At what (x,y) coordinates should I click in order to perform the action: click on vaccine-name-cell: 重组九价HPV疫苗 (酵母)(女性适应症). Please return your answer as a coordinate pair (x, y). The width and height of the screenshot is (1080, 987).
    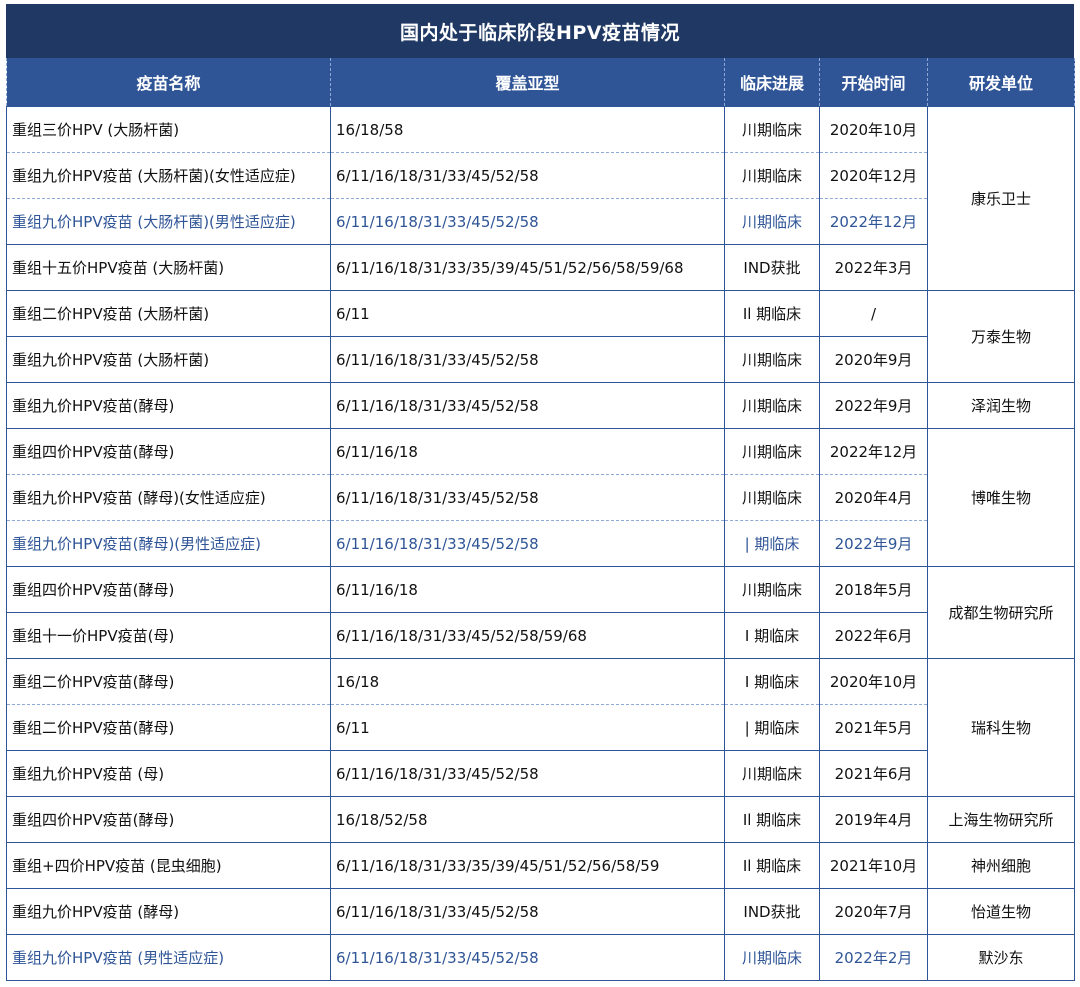
    Looking at the image, I should click on (168, 497).